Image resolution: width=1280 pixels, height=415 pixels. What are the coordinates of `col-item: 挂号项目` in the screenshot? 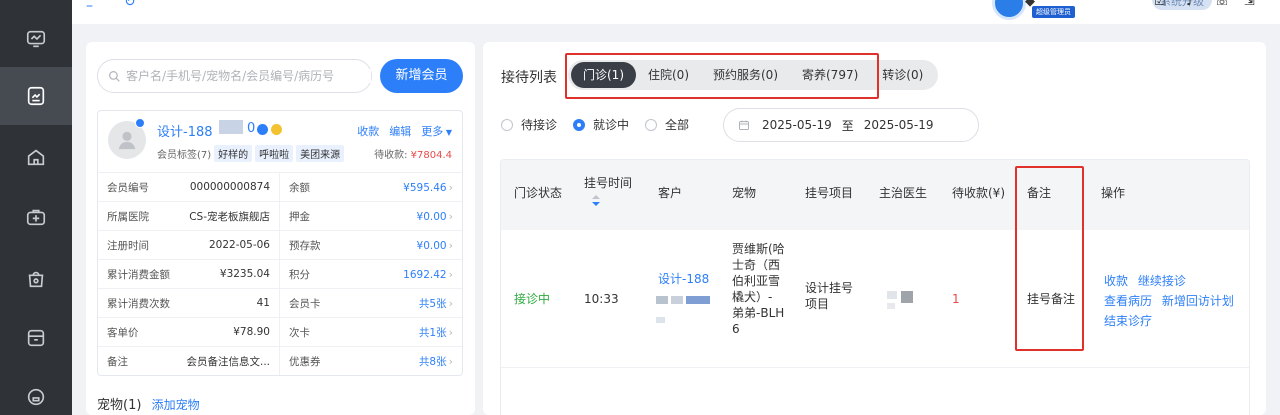 It's located at (829, 193).